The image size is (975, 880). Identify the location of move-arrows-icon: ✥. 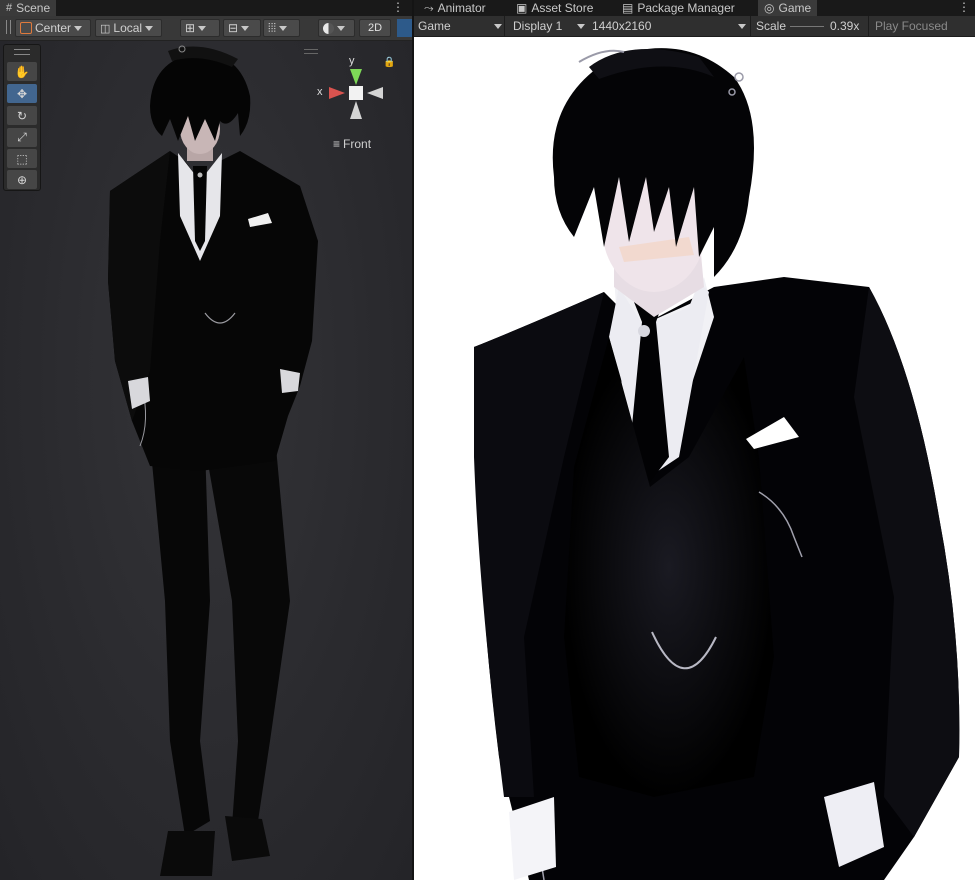
(22, 93).